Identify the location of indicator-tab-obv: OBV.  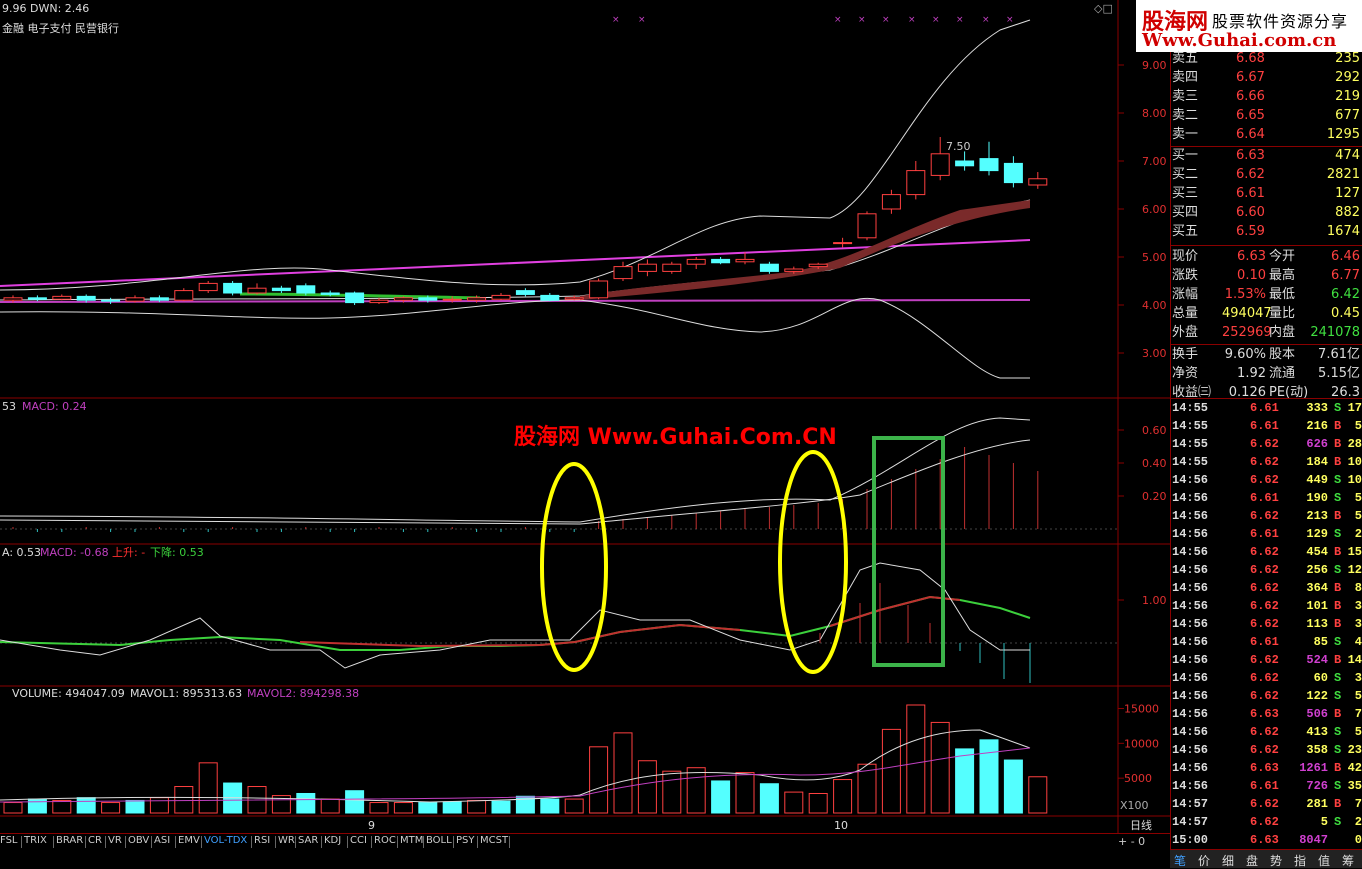
(138, 840).